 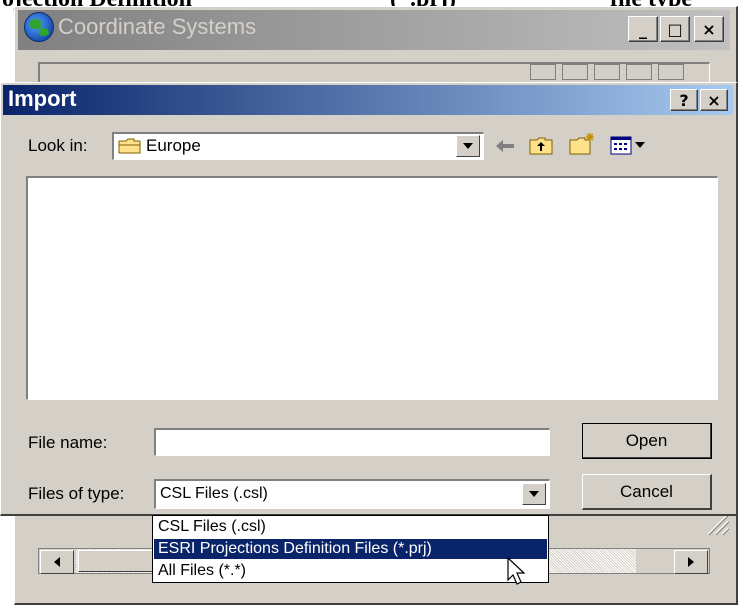 I want to click on folder-icon, so click(x=129, y=146).